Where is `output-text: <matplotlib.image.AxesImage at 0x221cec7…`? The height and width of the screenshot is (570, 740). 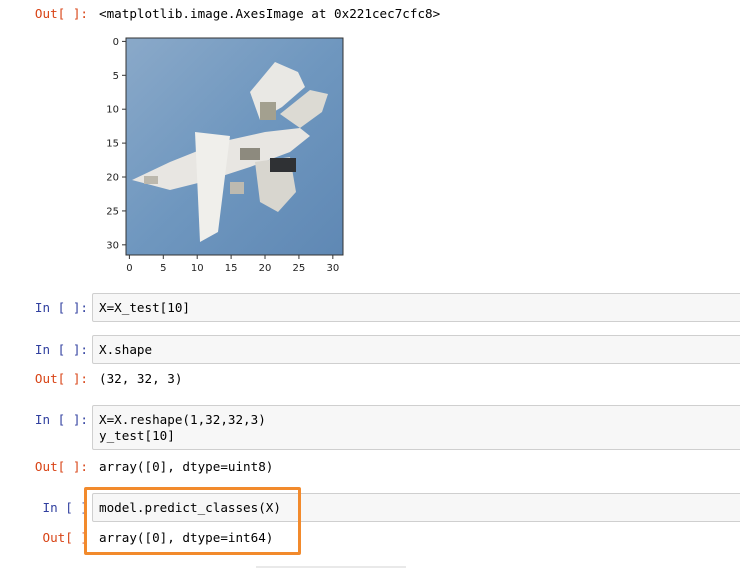 output-text: <matplotlib.image.AxesImage at 0x221cec7… is located at coordinates (270, 13).